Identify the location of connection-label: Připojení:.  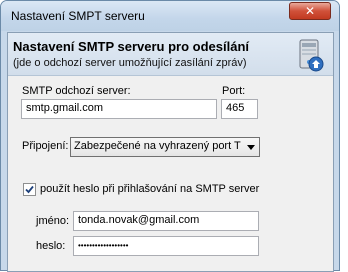
(45, 146).